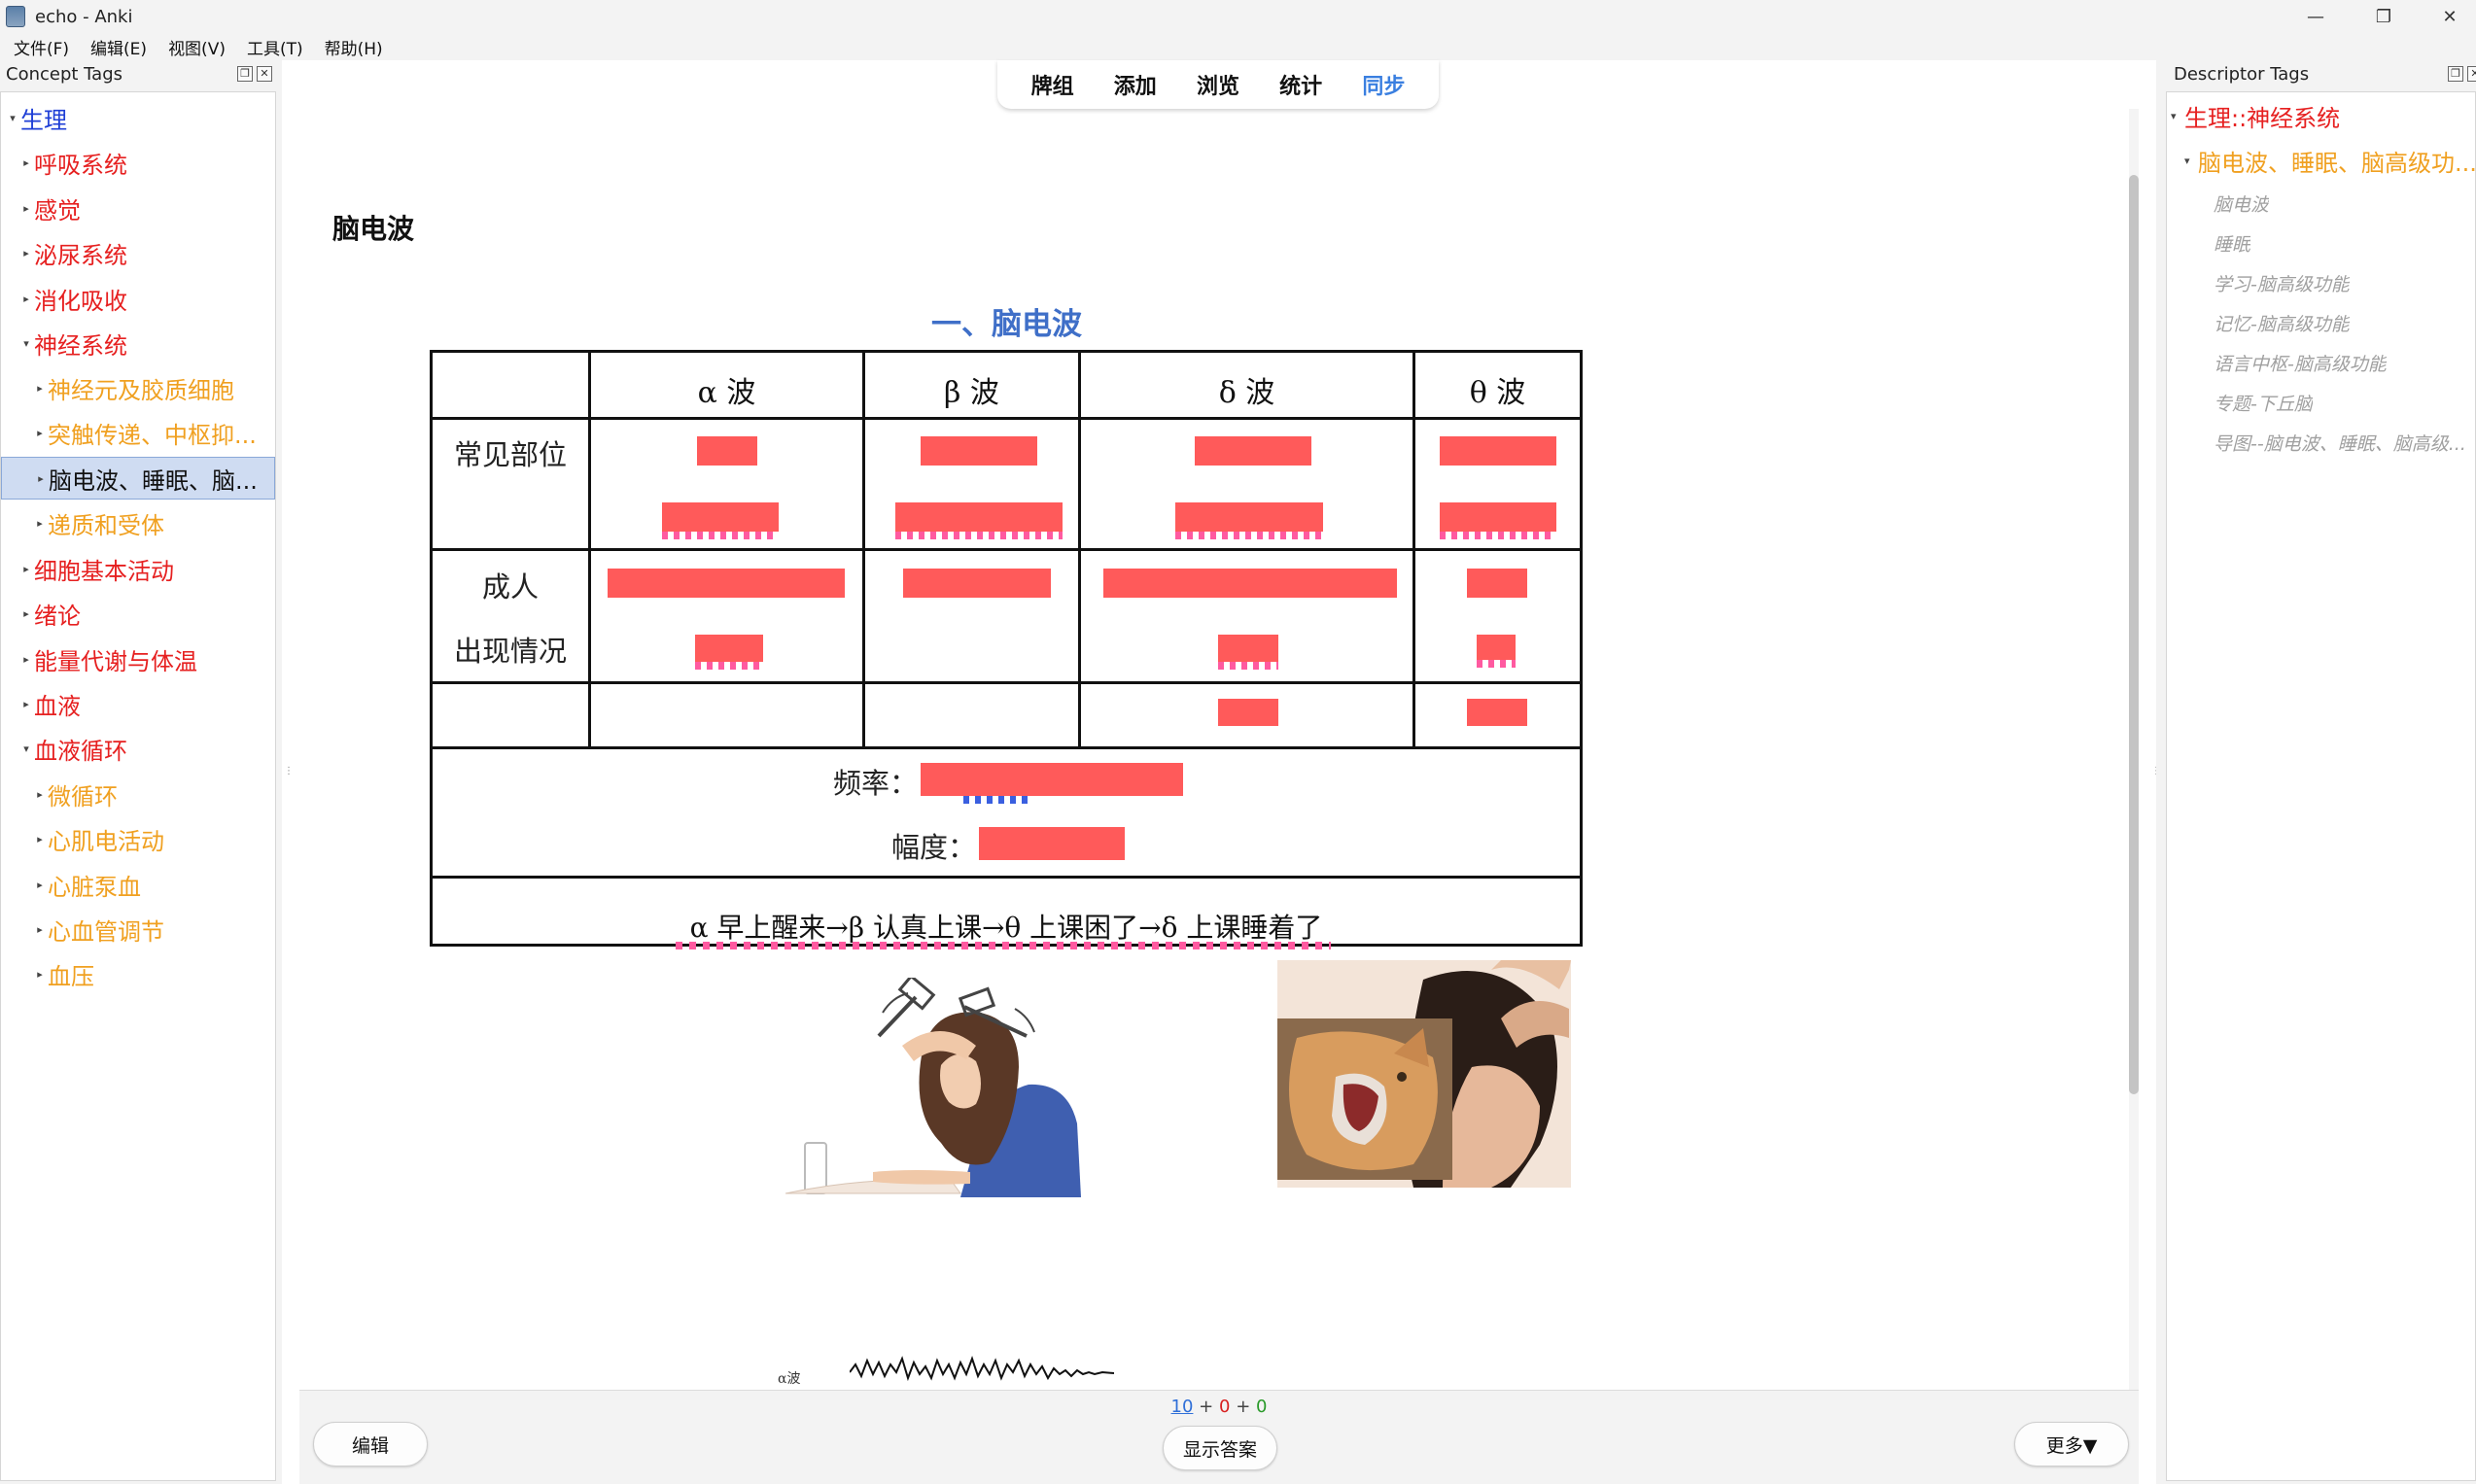  Describe the element at coordinates (138, 703) in the screenshot. I see `tree-item: ▸ 血液` at that location.